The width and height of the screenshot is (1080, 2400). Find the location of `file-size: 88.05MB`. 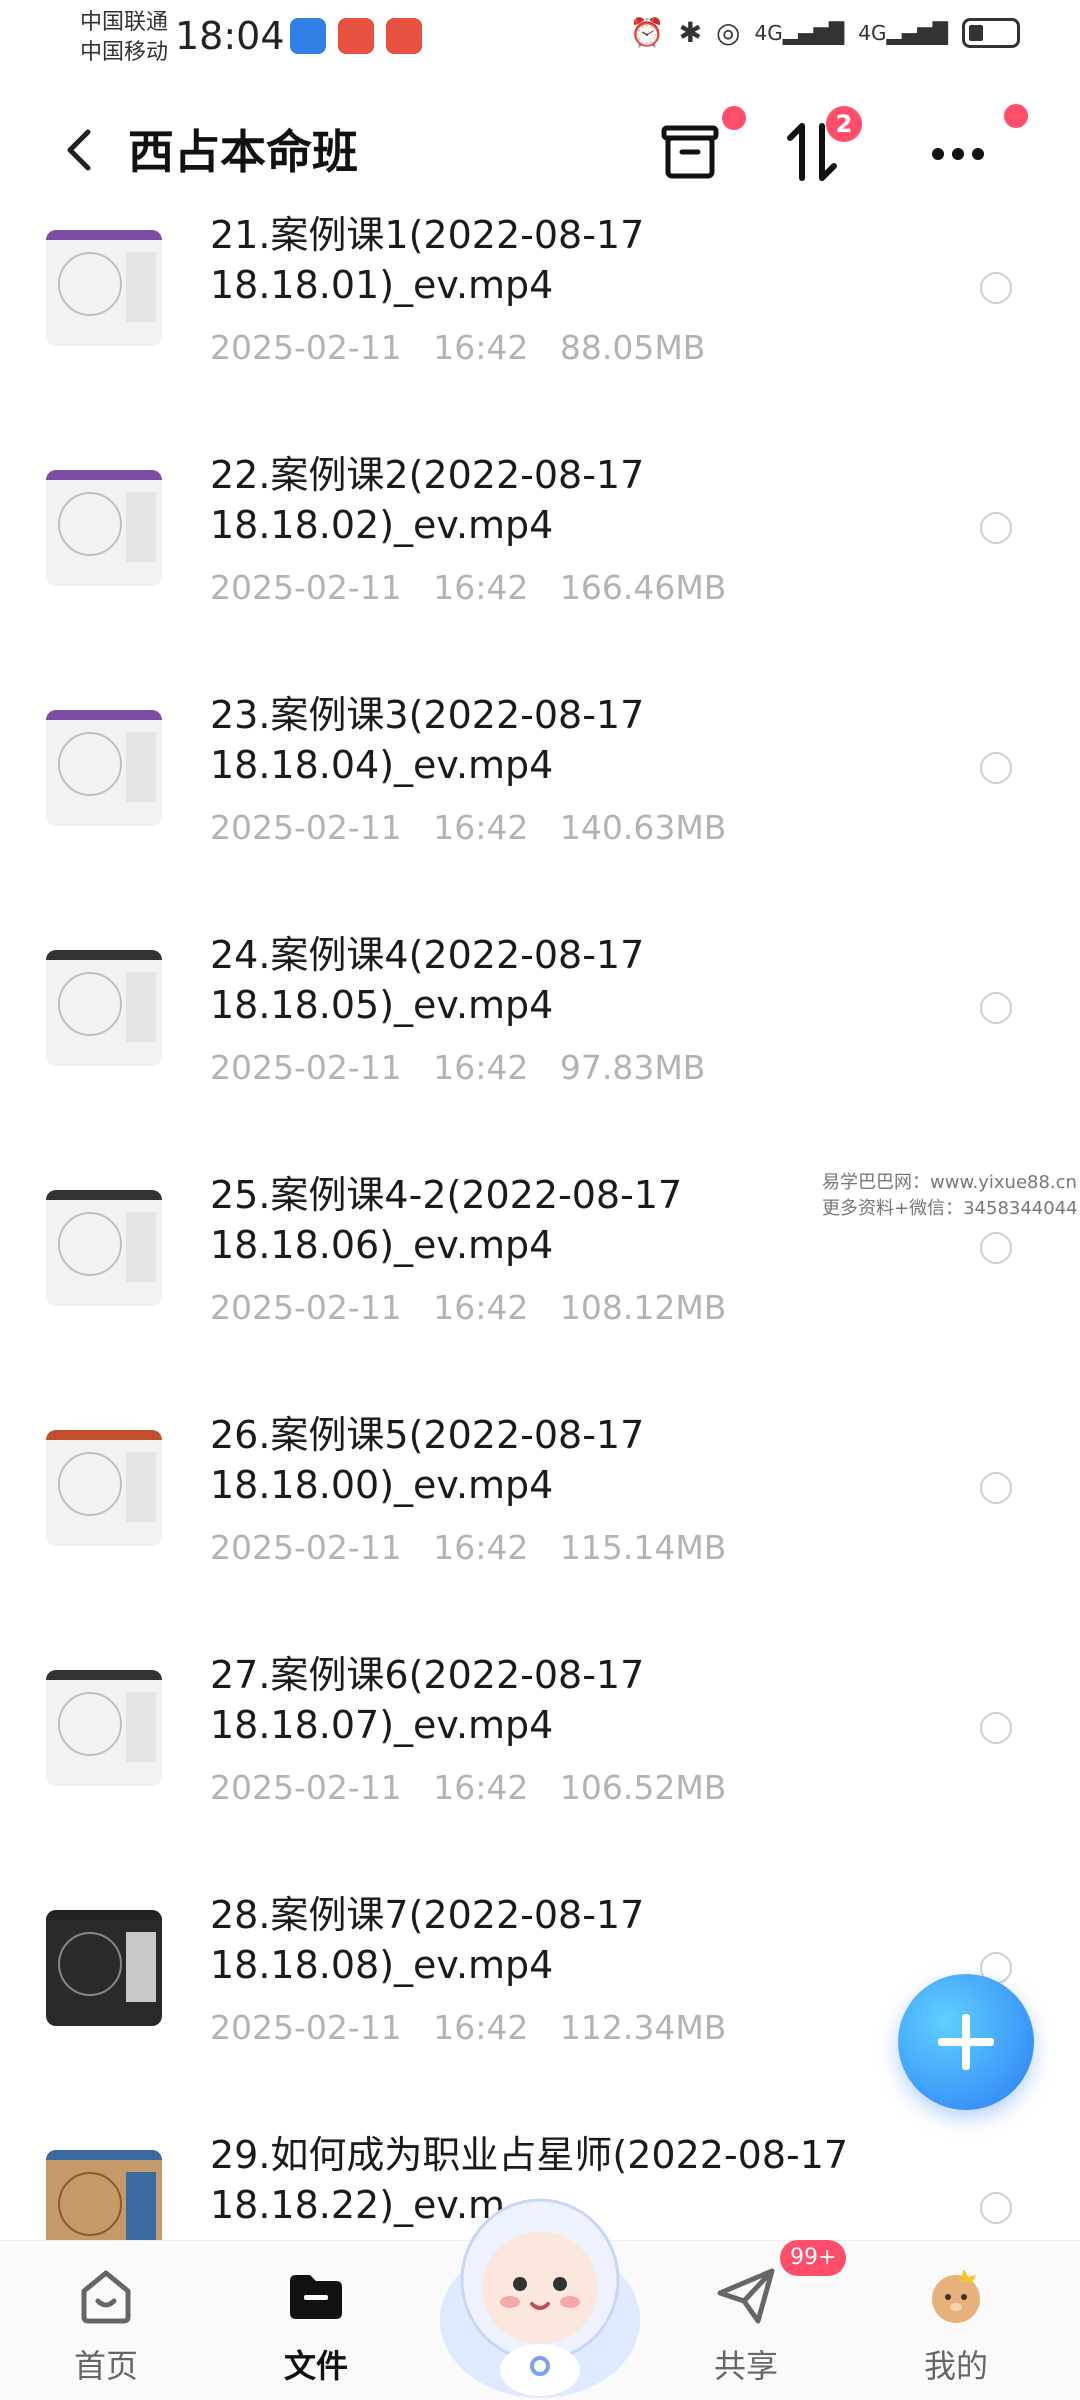

file-size: 88.05MB is located at coordinates (632, 347).